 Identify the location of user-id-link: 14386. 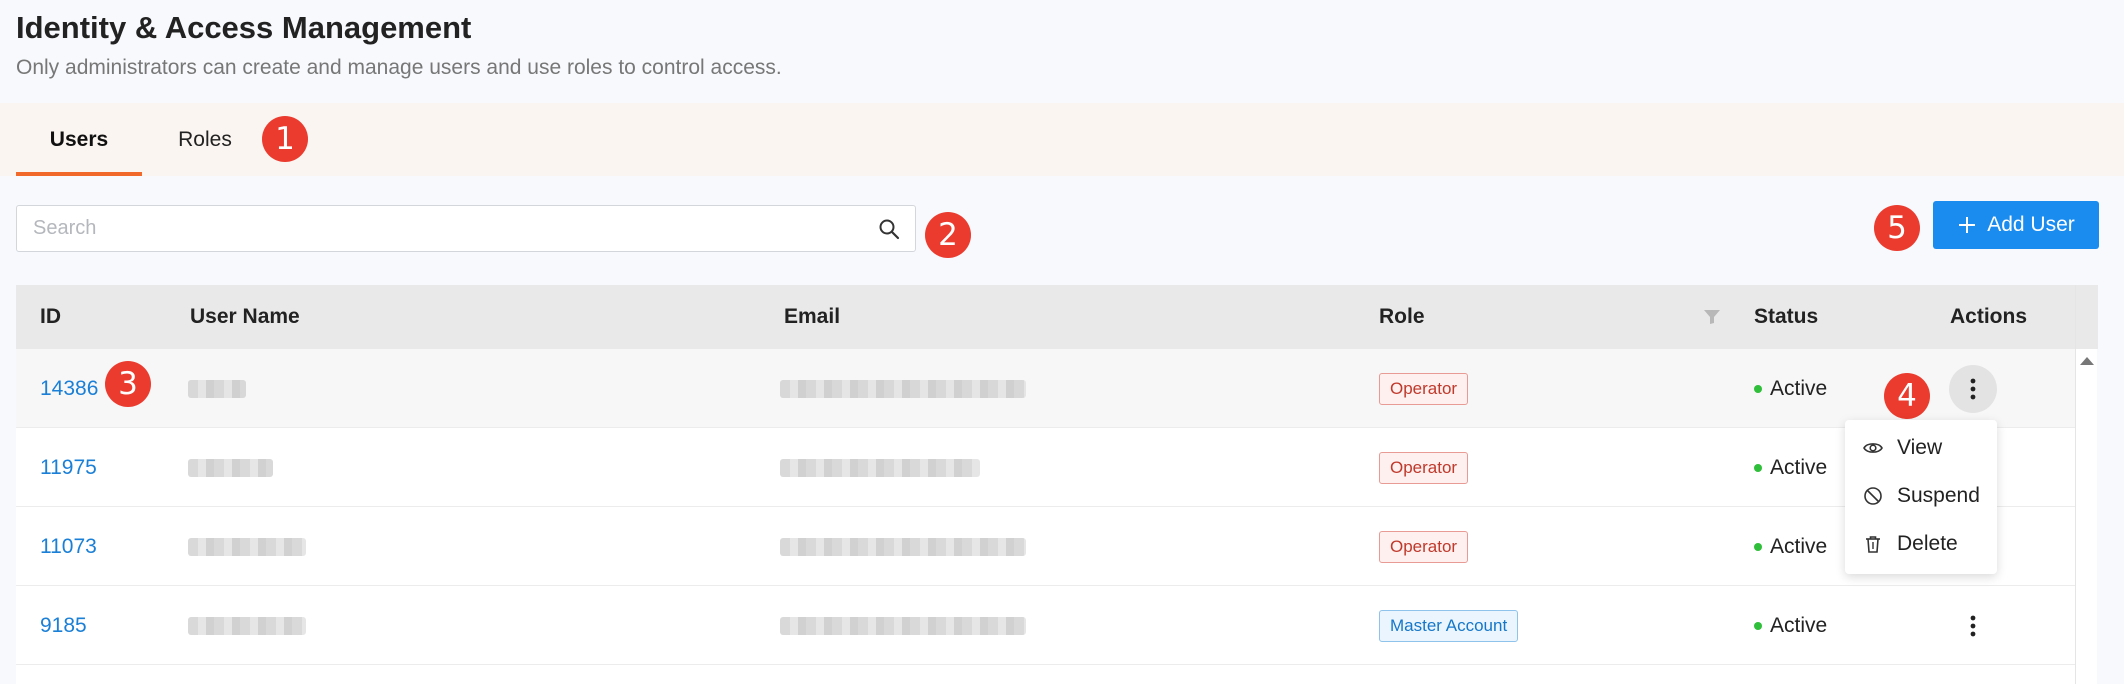
(69, 388).